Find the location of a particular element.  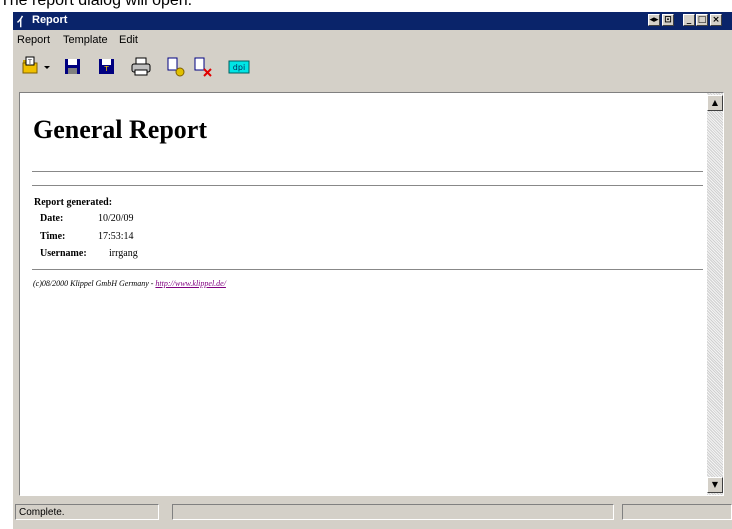

dropdown-arrow-icon is located at coordinates (47, 67).